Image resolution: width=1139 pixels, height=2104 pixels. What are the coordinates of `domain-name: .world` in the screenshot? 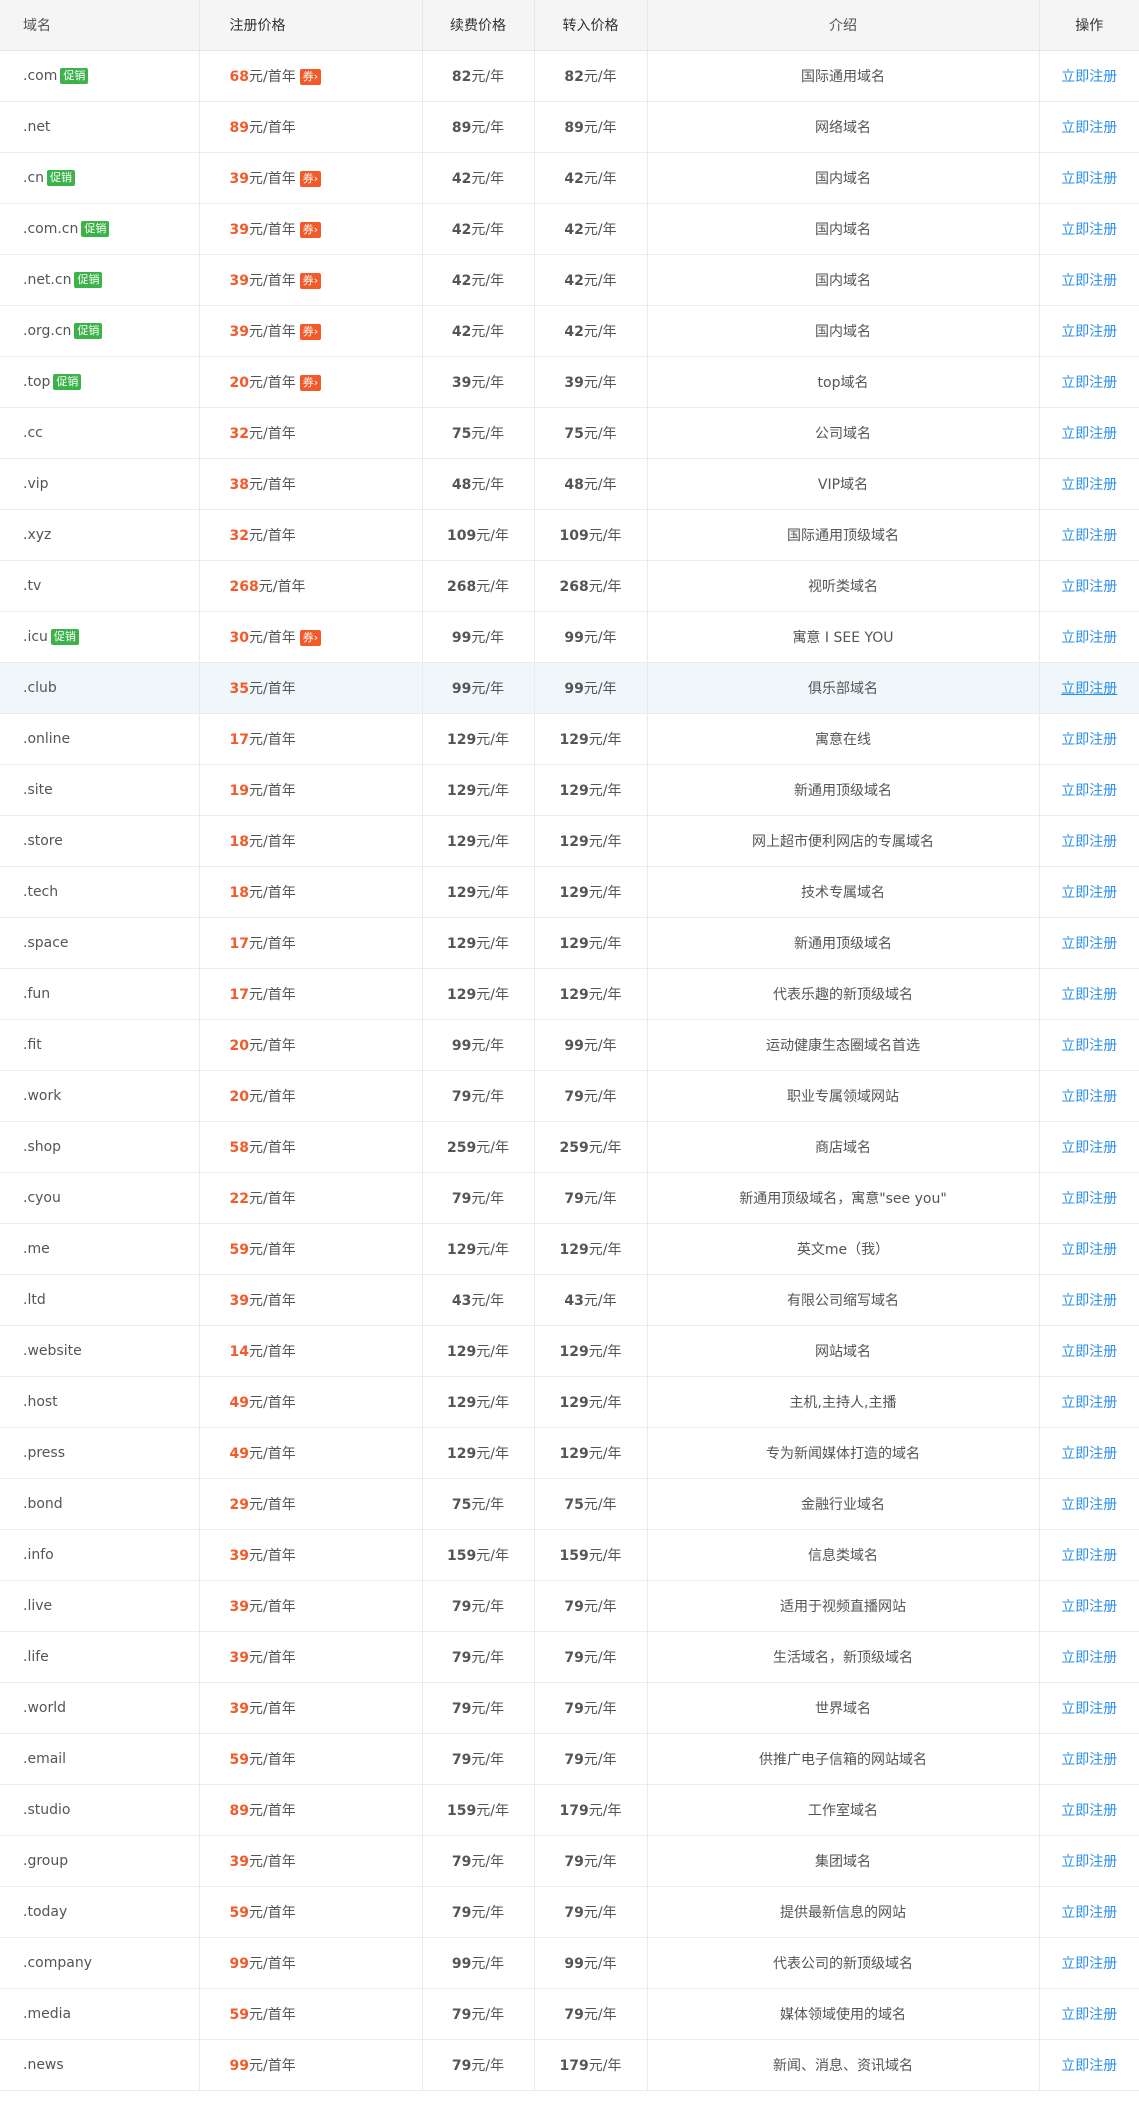 It's located at (44, 1707).